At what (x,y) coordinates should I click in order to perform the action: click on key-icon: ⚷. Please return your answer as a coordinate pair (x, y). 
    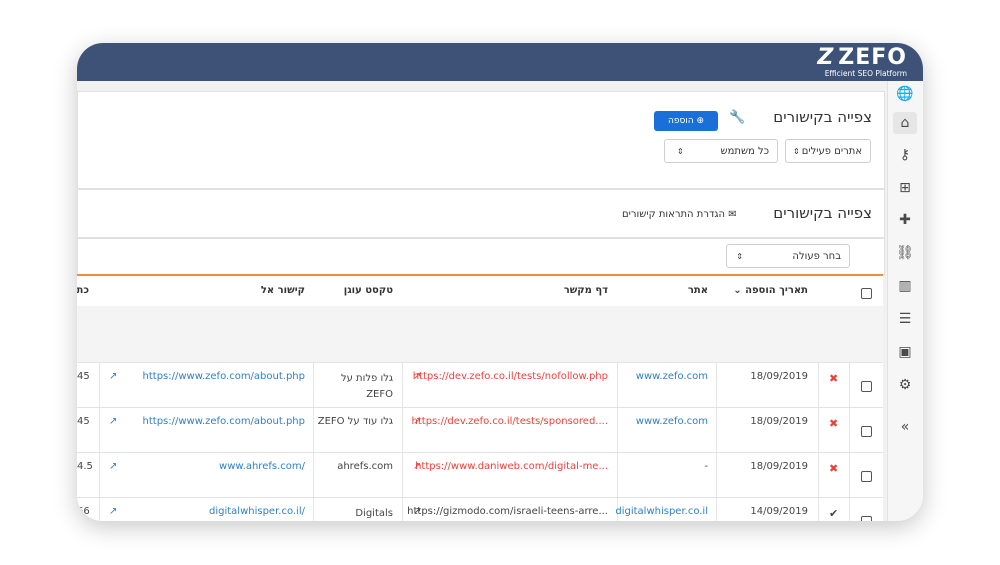
    Looking at the image, I should click on (905, 155).